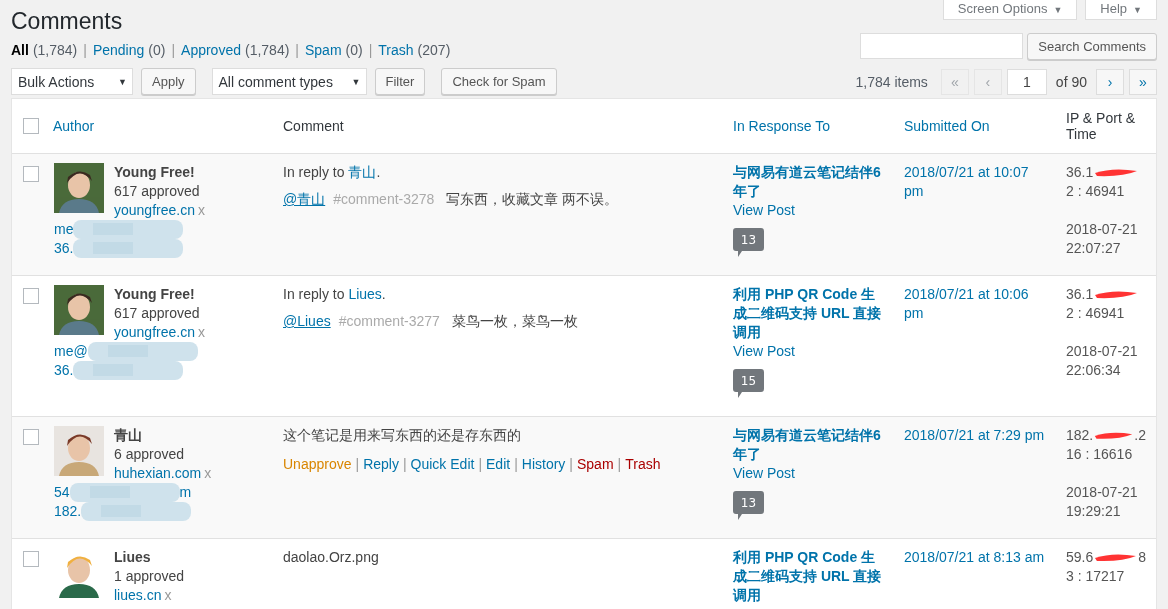 This screenshot has width=1168, height=609. I want to click on bulk-actions-dropdown: Bulk Actions ▼, so click(72, 81).